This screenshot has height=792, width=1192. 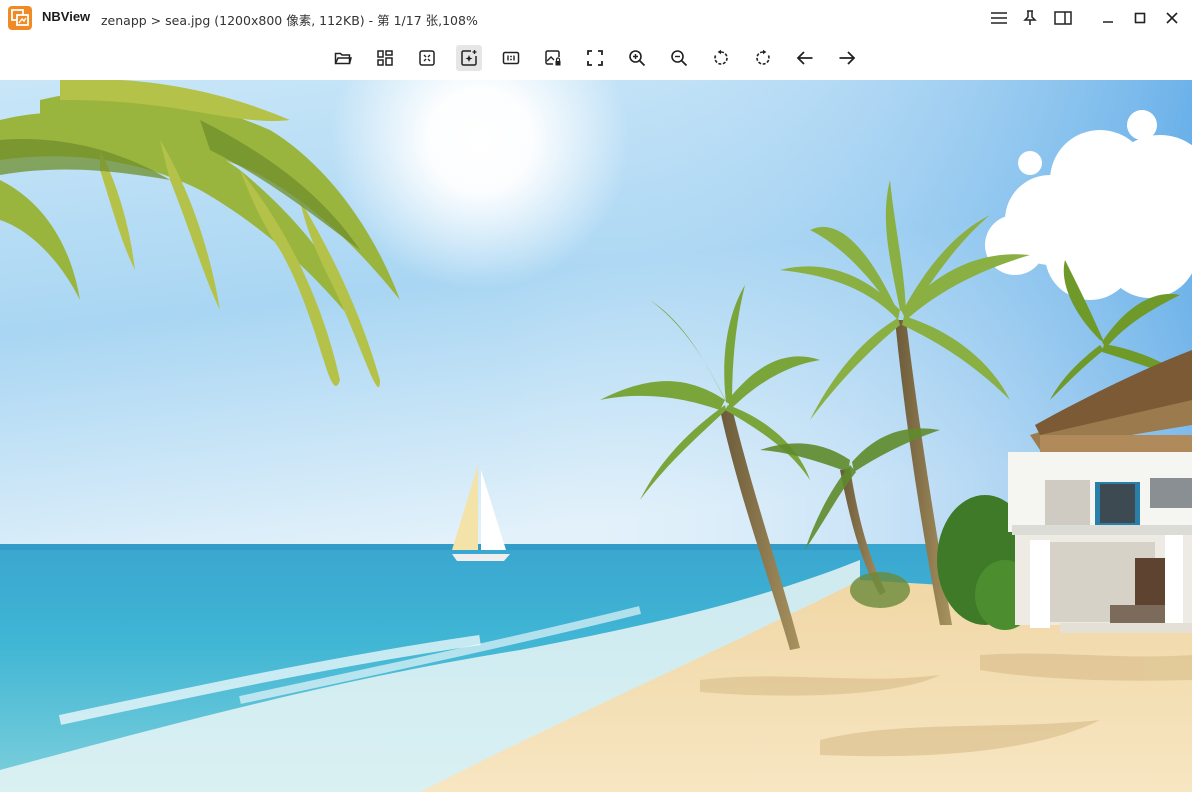 I want to click on sidebar-toggle-icon, so click(x=1063, y=18).